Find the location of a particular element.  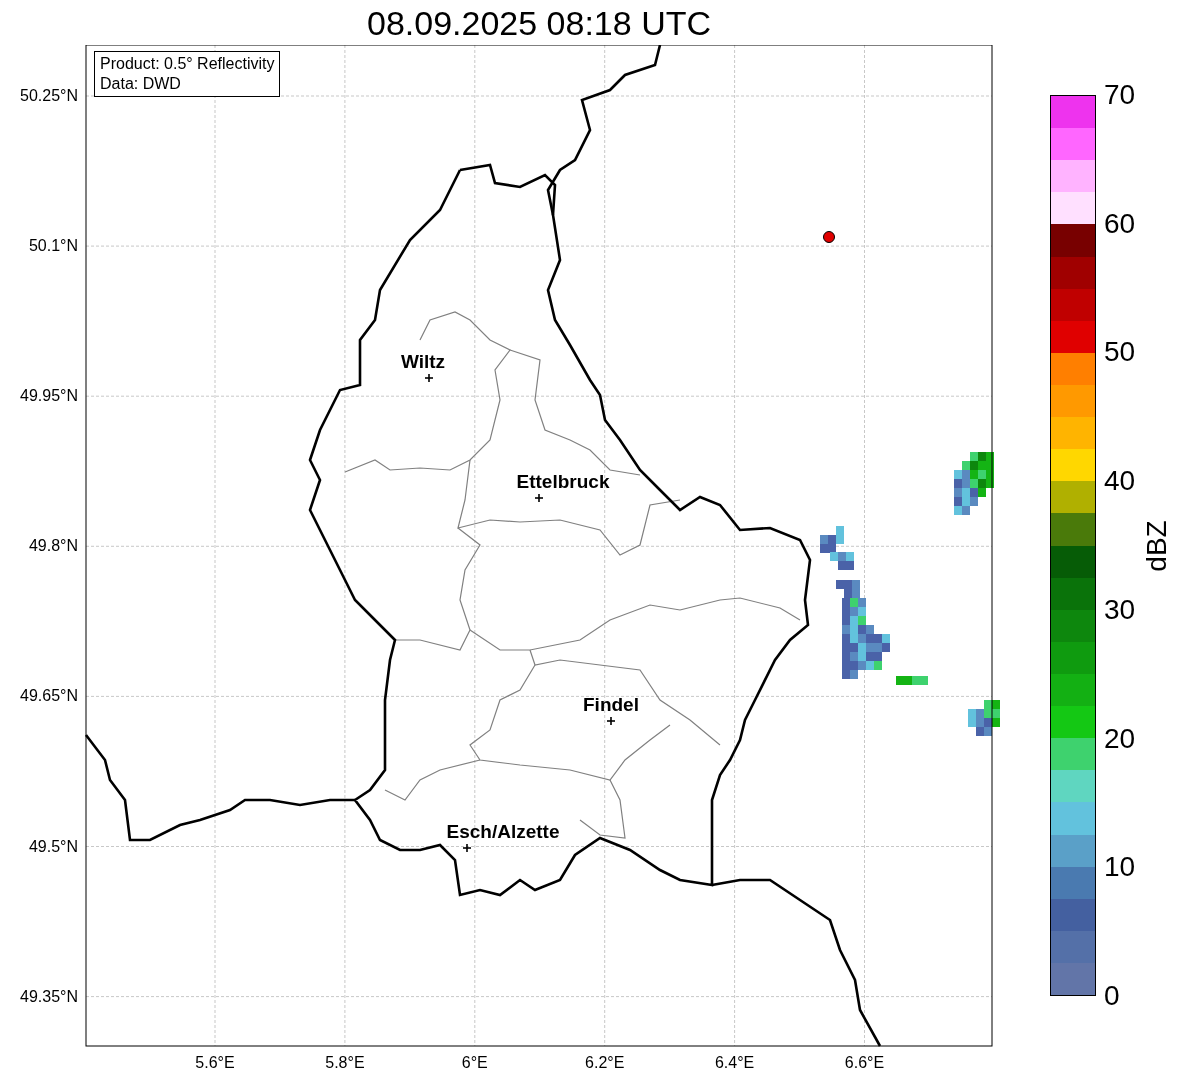

colorbar-tick-label: 70 is located at coordinates (1120, 95).